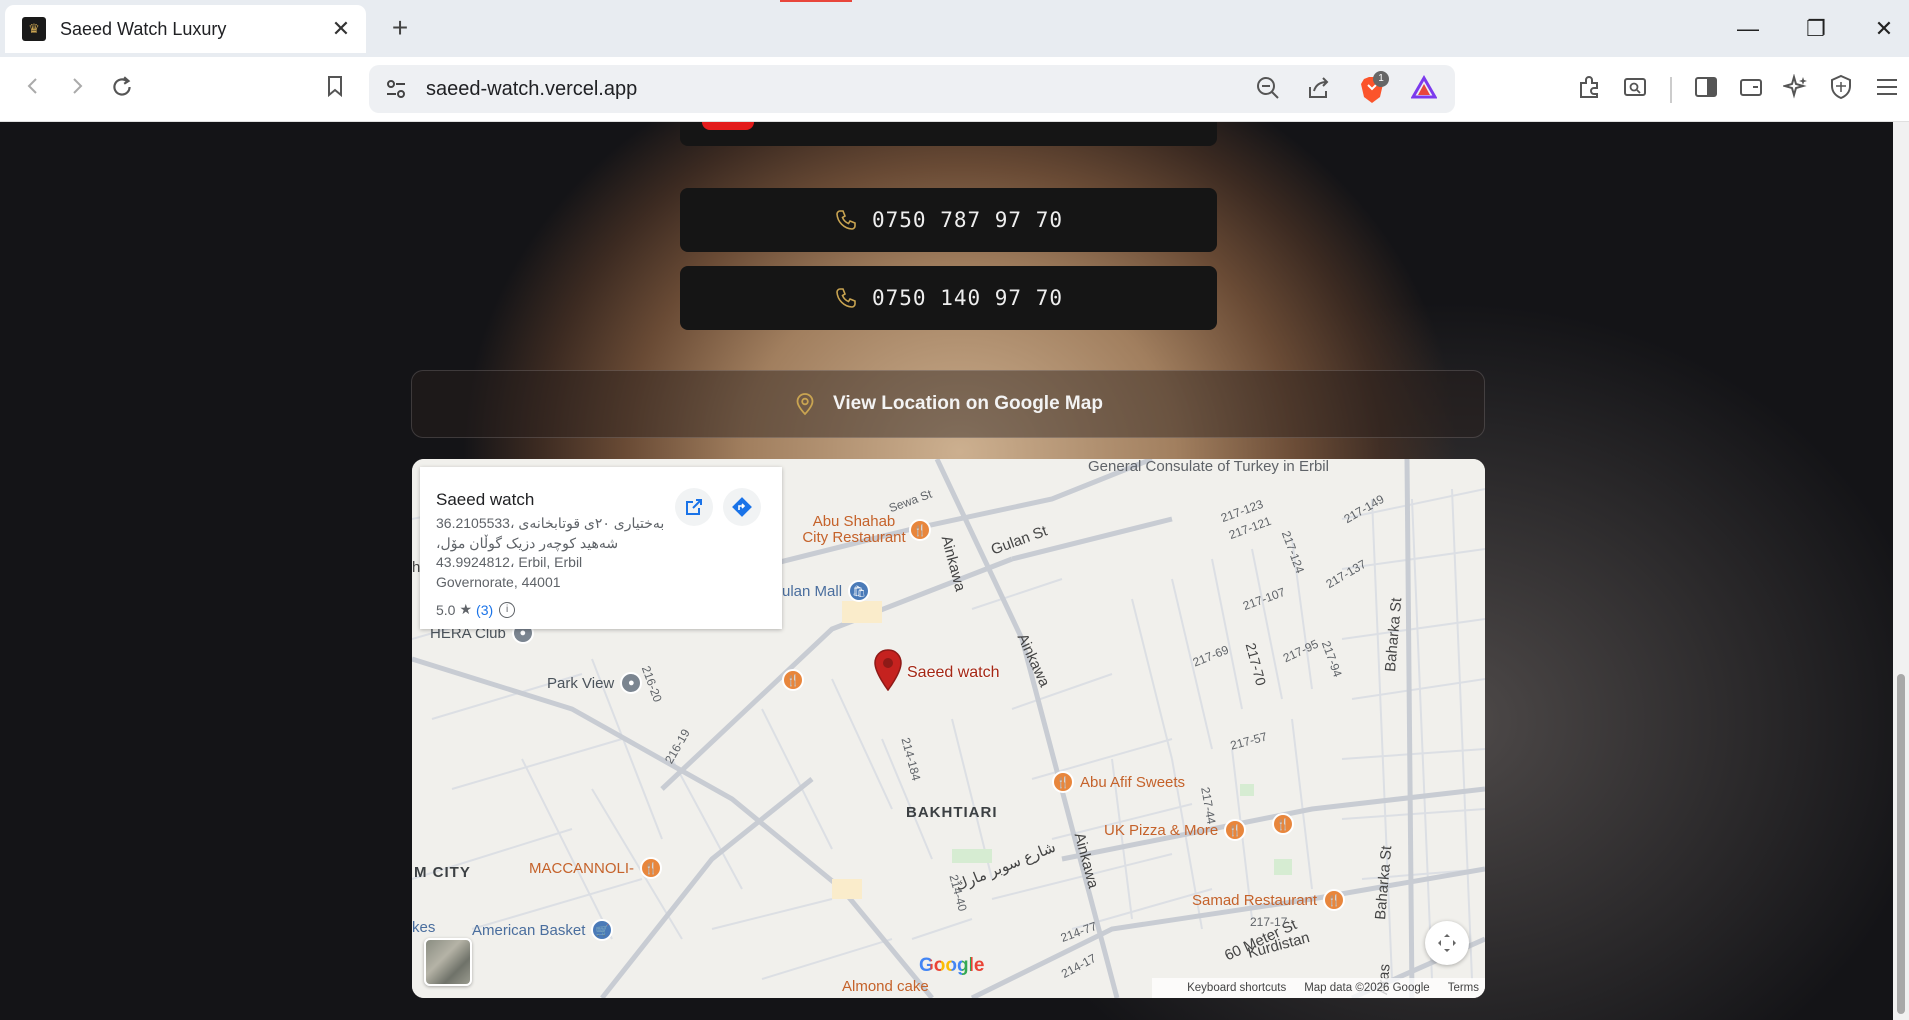  Describe the element at coordinates (1748, 29) in the screenshot. I see `minimize-button: —` at that location.